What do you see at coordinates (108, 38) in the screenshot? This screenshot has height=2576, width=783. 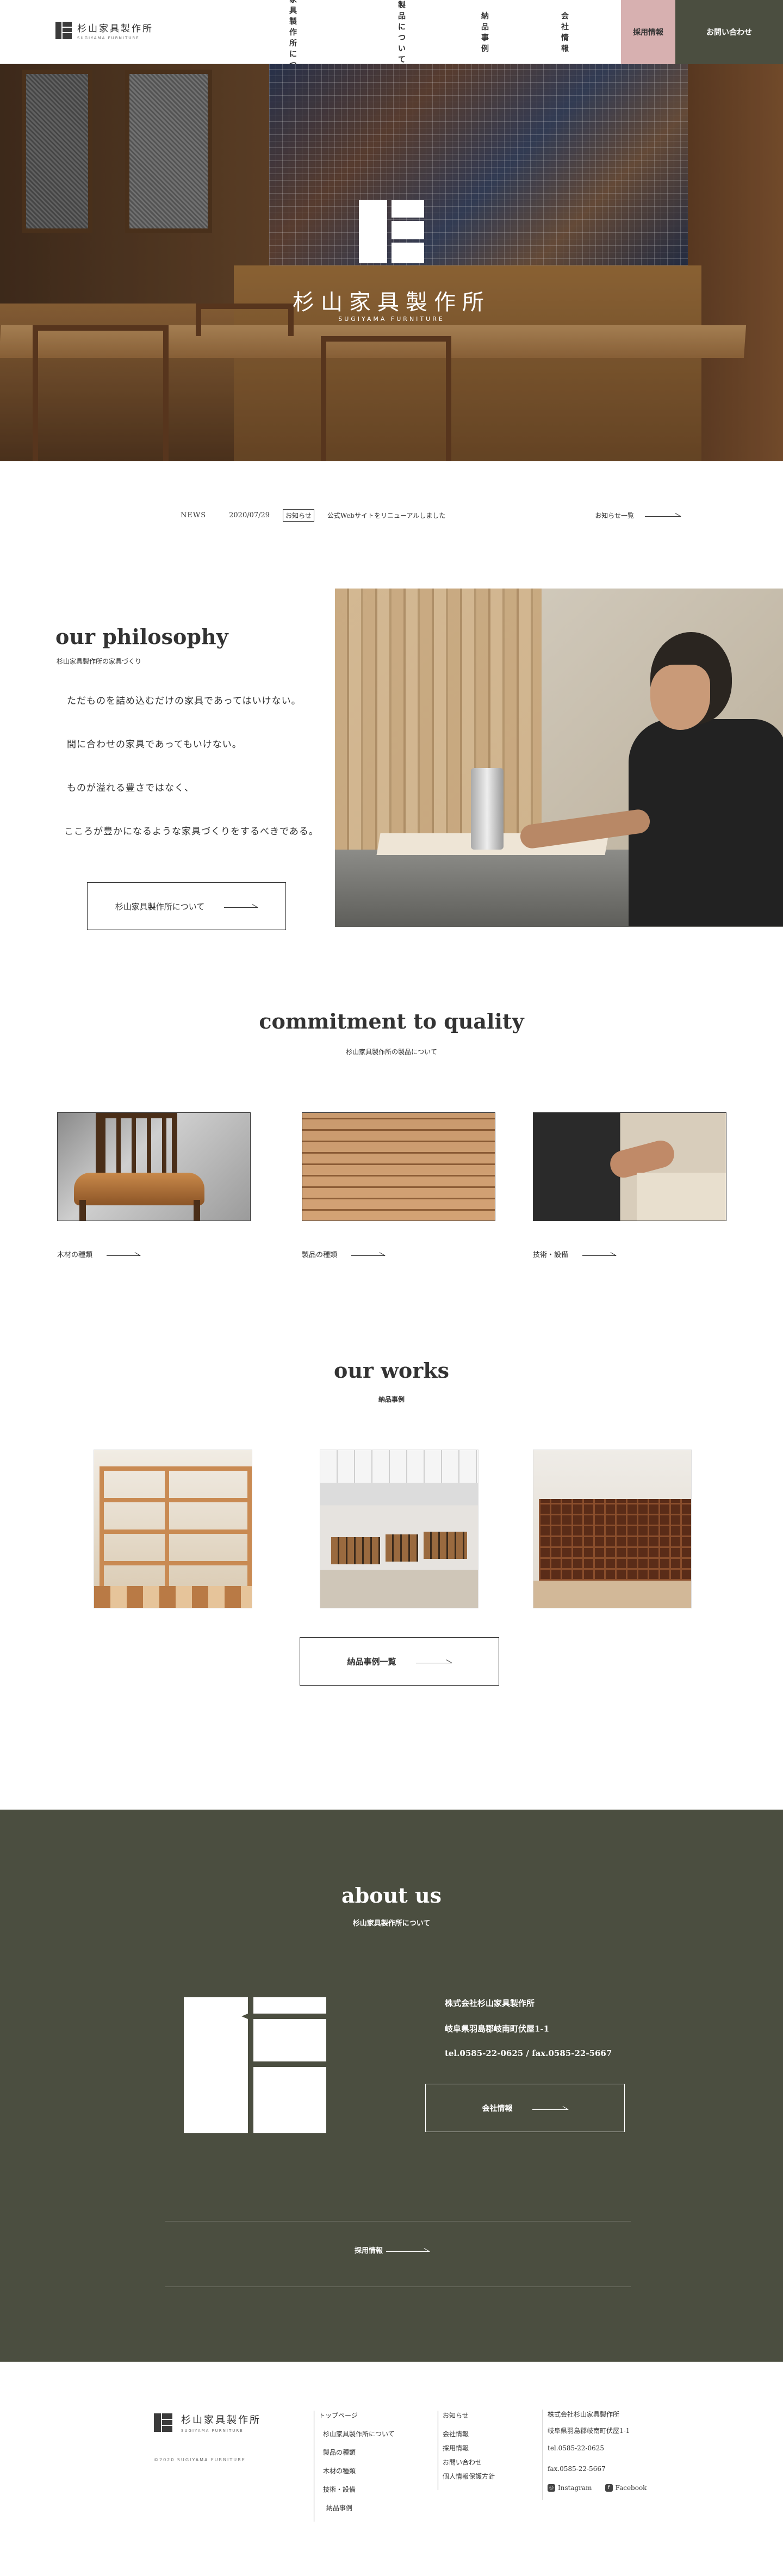 I see `logo-subtext: SUGIYAMA FURNITURE` at bounding box center [108, 38].